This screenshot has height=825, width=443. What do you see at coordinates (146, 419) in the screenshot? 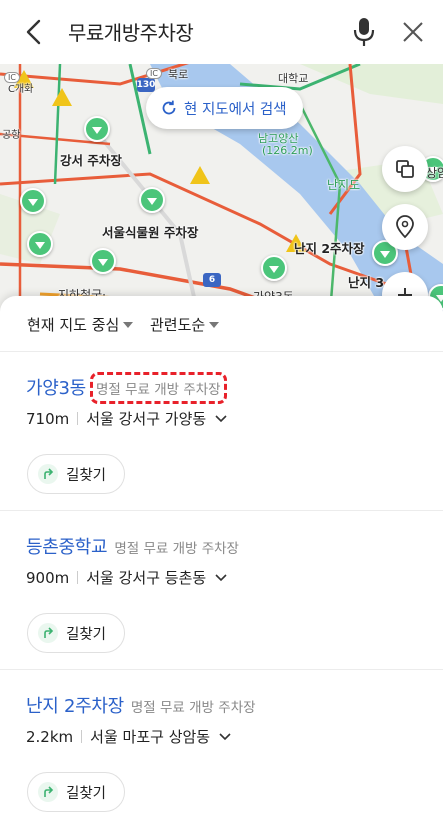
I see `result-address: 서울 강서구 가양동` at bounding box center [146, 419].